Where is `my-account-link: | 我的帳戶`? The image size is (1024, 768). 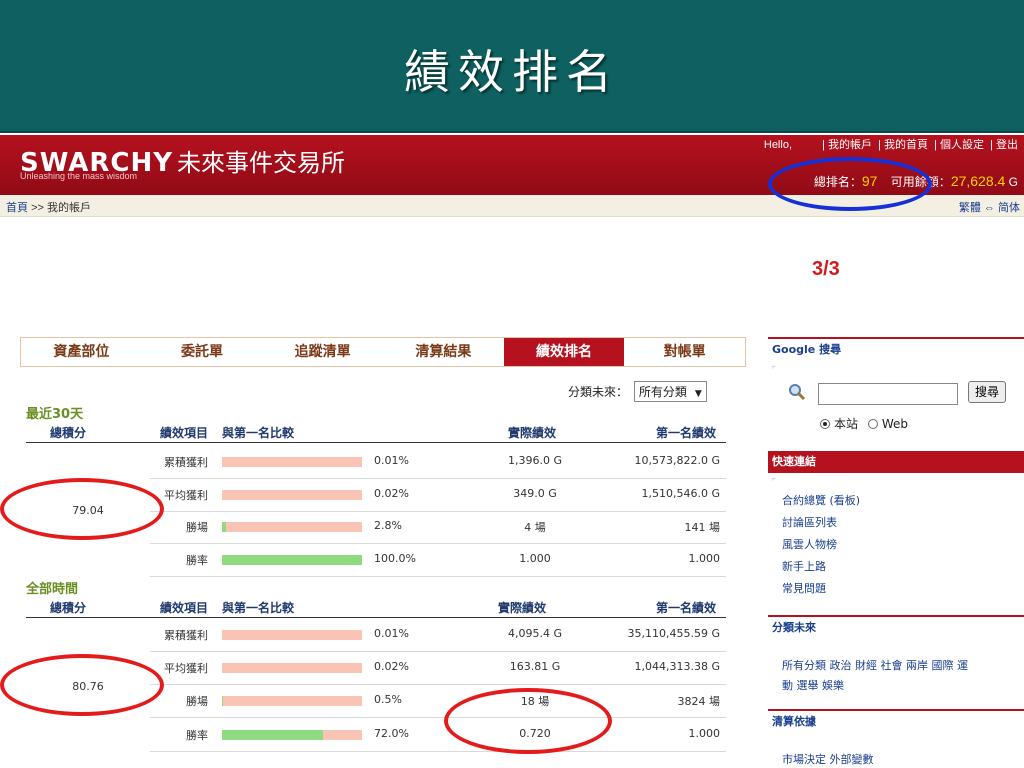
my-account-link: | 我的帳戶 is located at coordinates (847, 145).